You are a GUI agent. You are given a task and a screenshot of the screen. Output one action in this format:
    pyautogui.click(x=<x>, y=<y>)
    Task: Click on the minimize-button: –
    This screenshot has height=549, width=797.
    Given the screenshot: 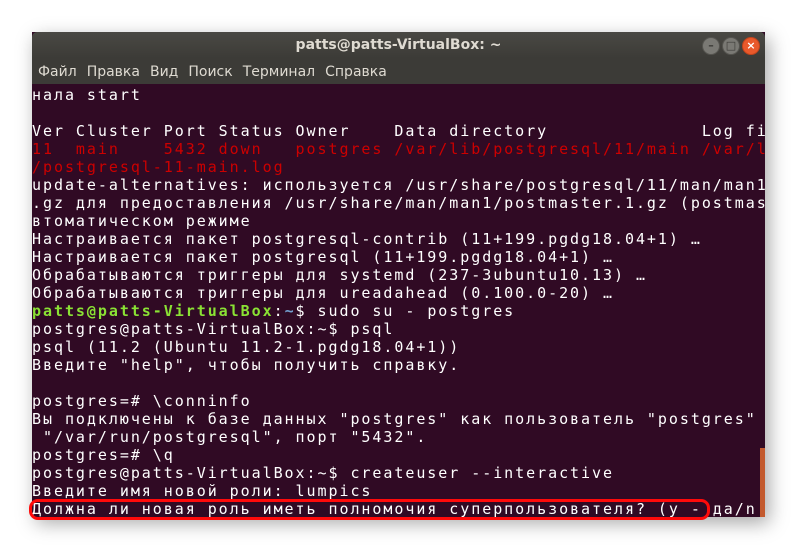 What is the action you would take?
    pyautogui.click(x=711, y=46)
    